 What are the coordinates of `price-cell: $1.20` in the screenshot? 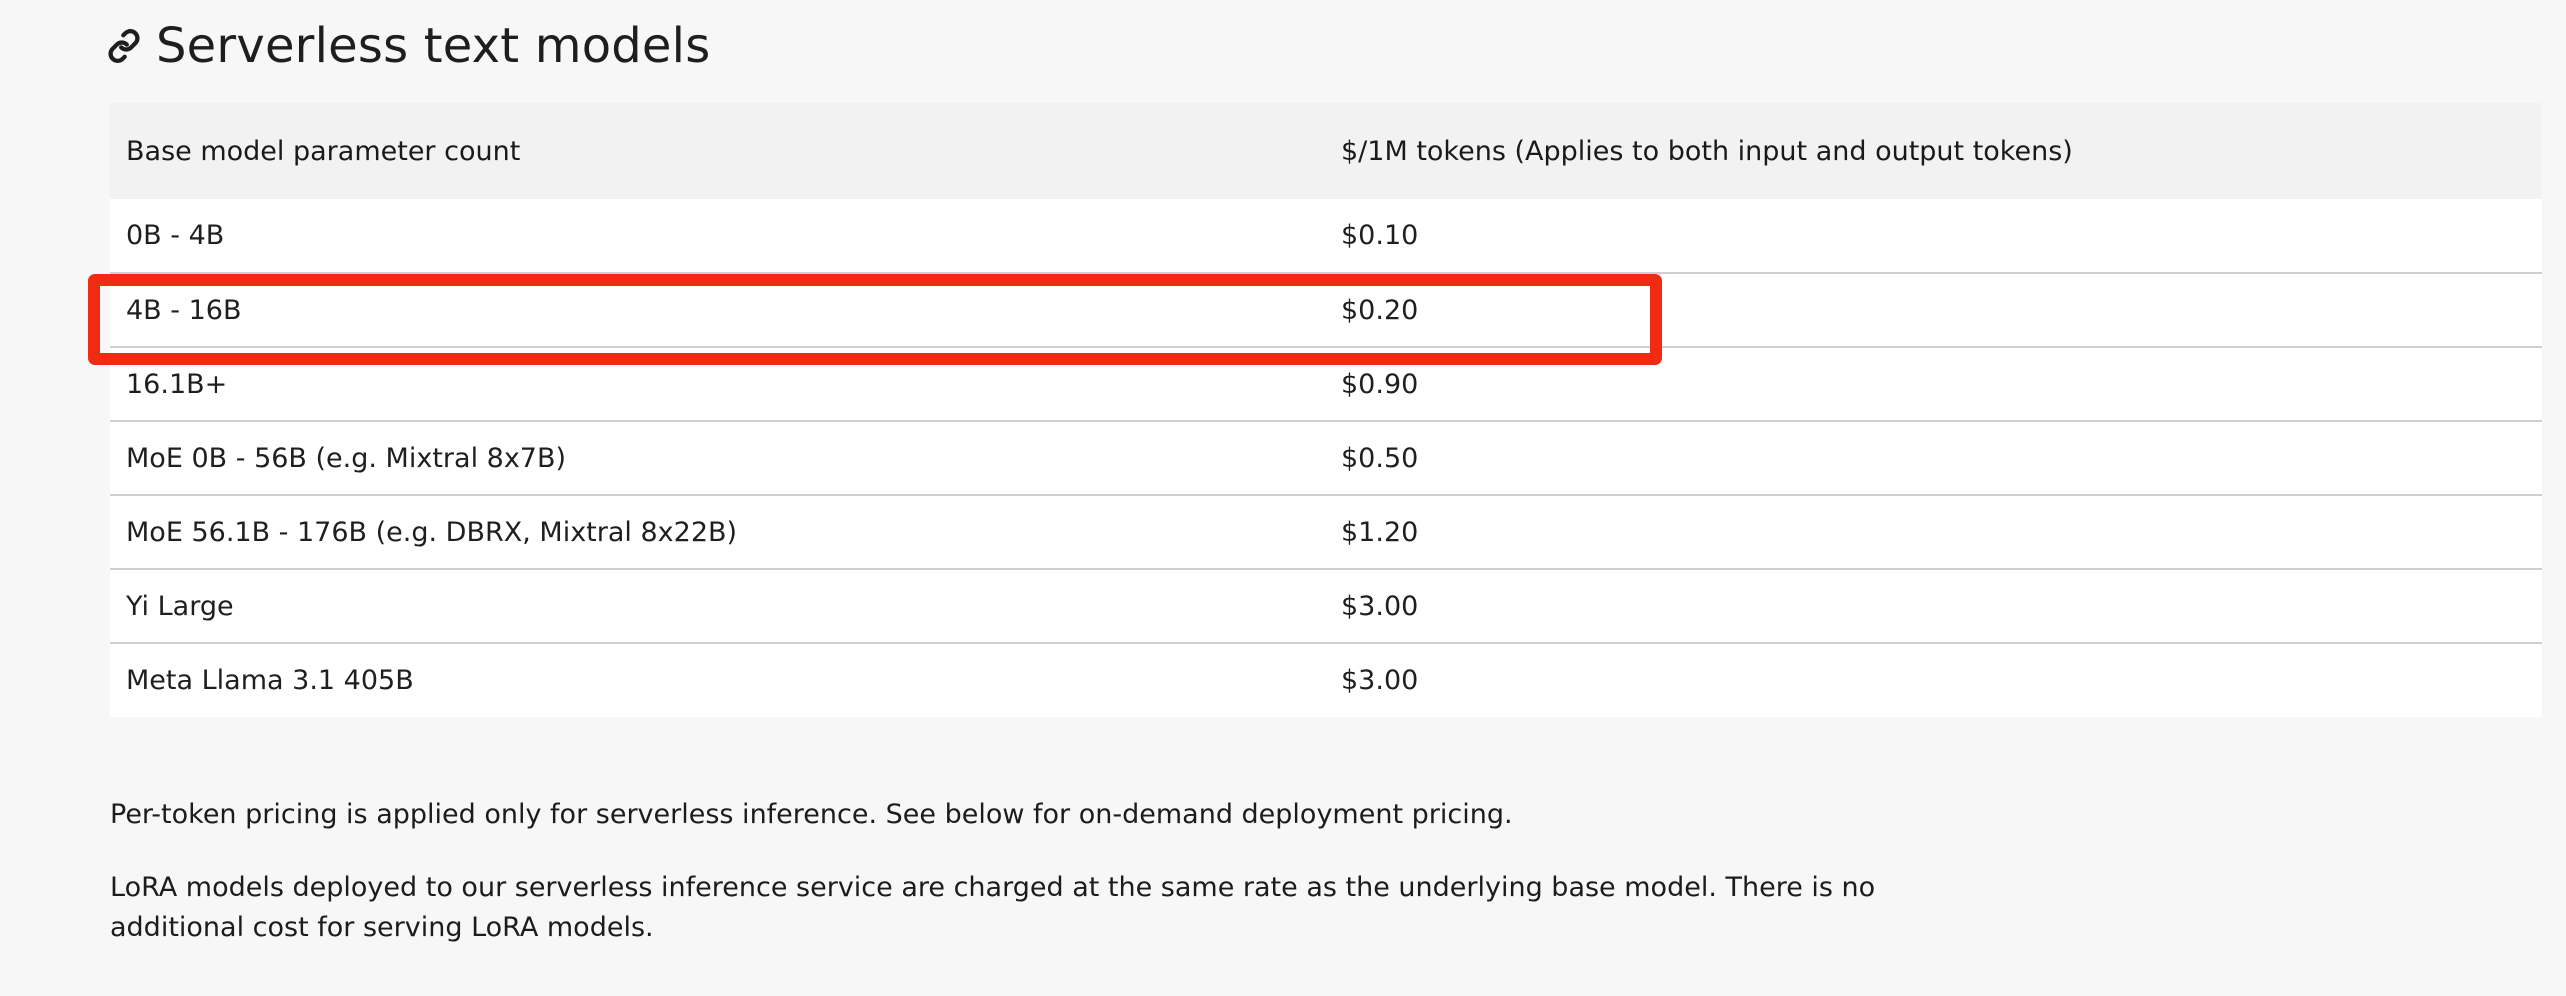 It's located at (1380, 532).